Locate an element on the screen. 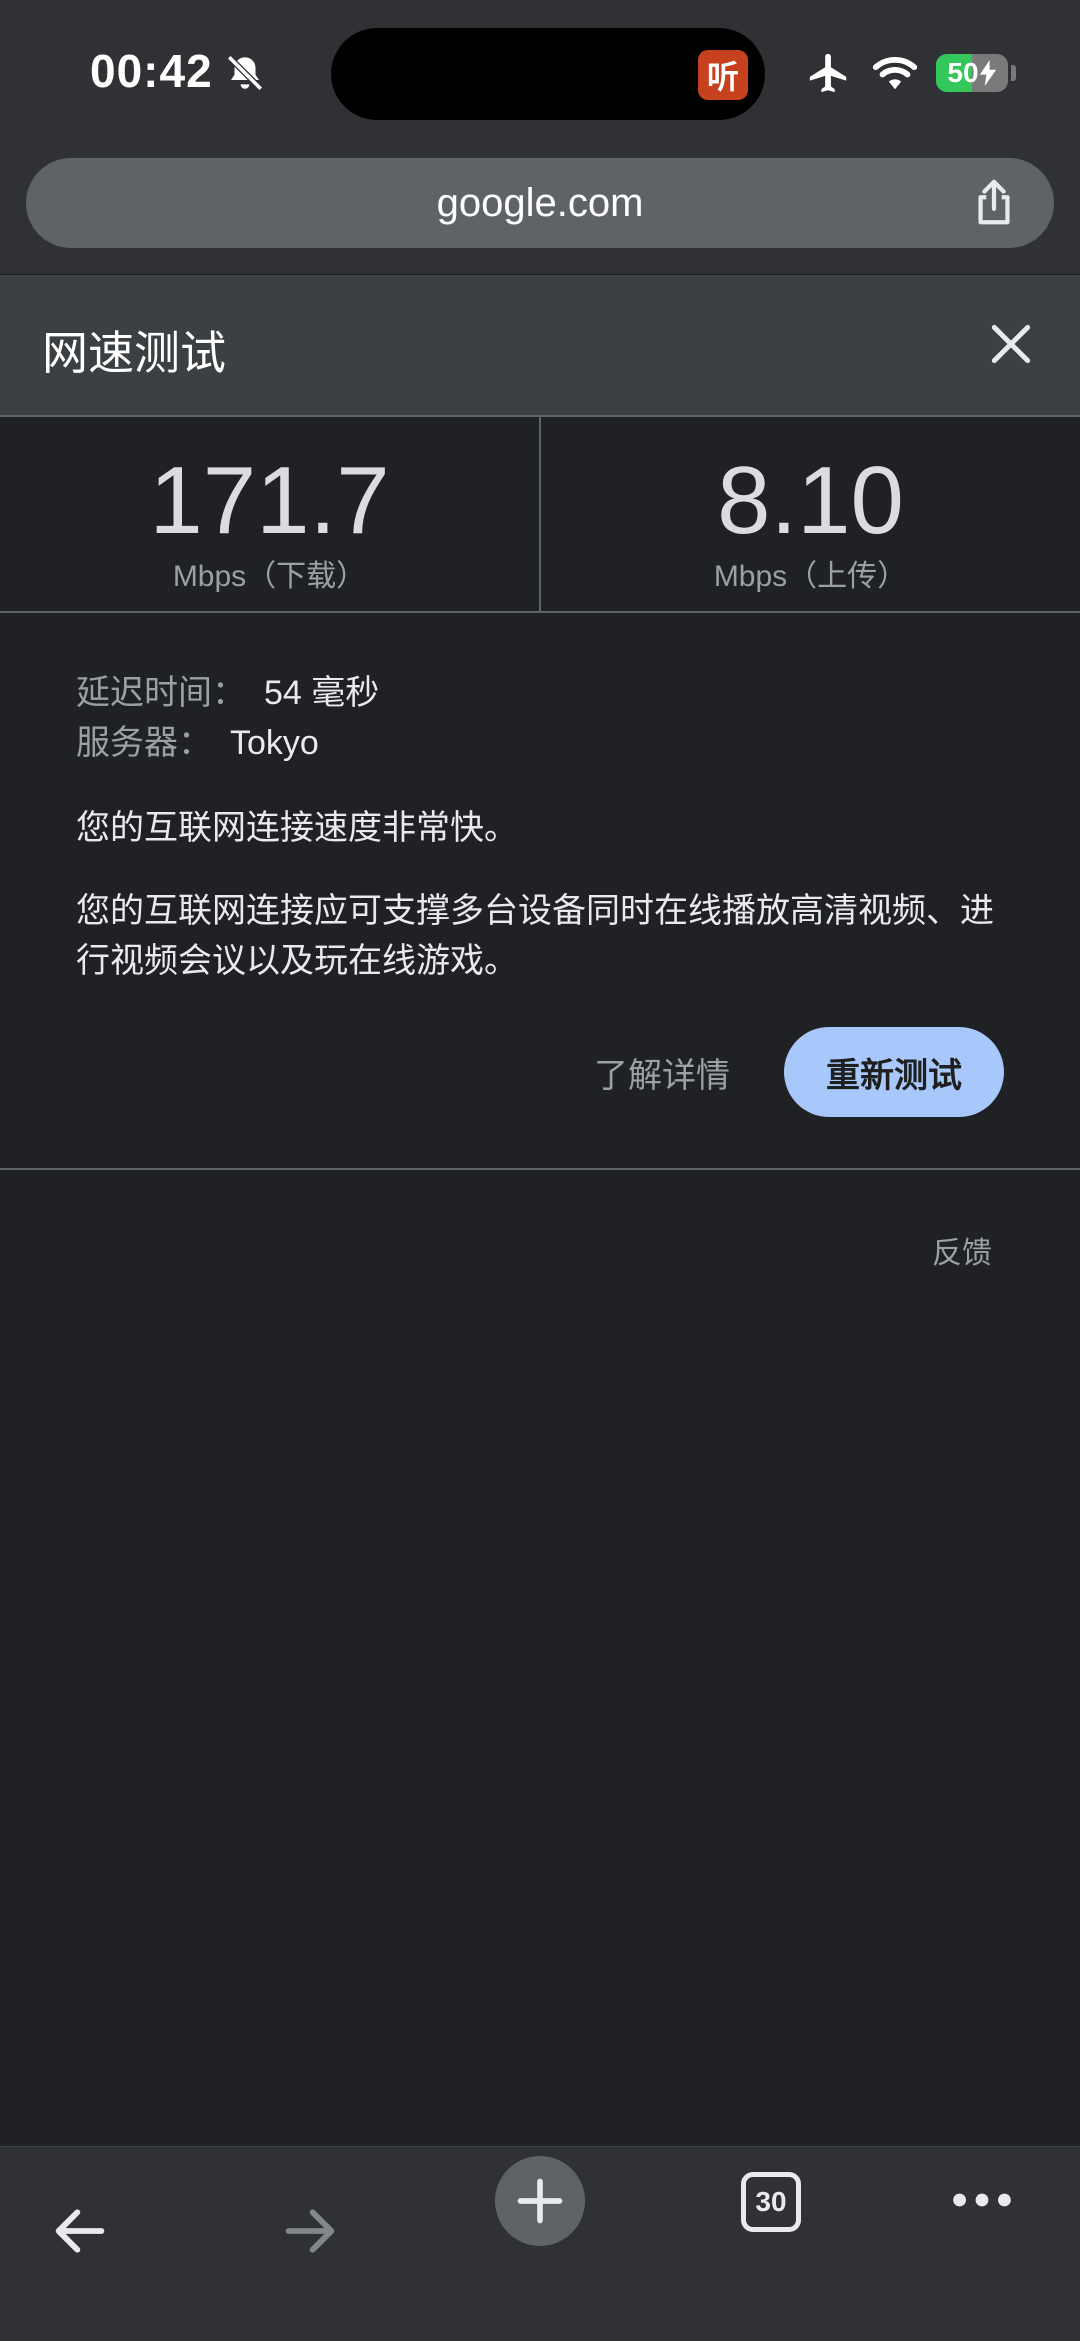 This screenshot has width=1080, height=2341. listen-app-label: 听 is located at coordinates (722, 77).